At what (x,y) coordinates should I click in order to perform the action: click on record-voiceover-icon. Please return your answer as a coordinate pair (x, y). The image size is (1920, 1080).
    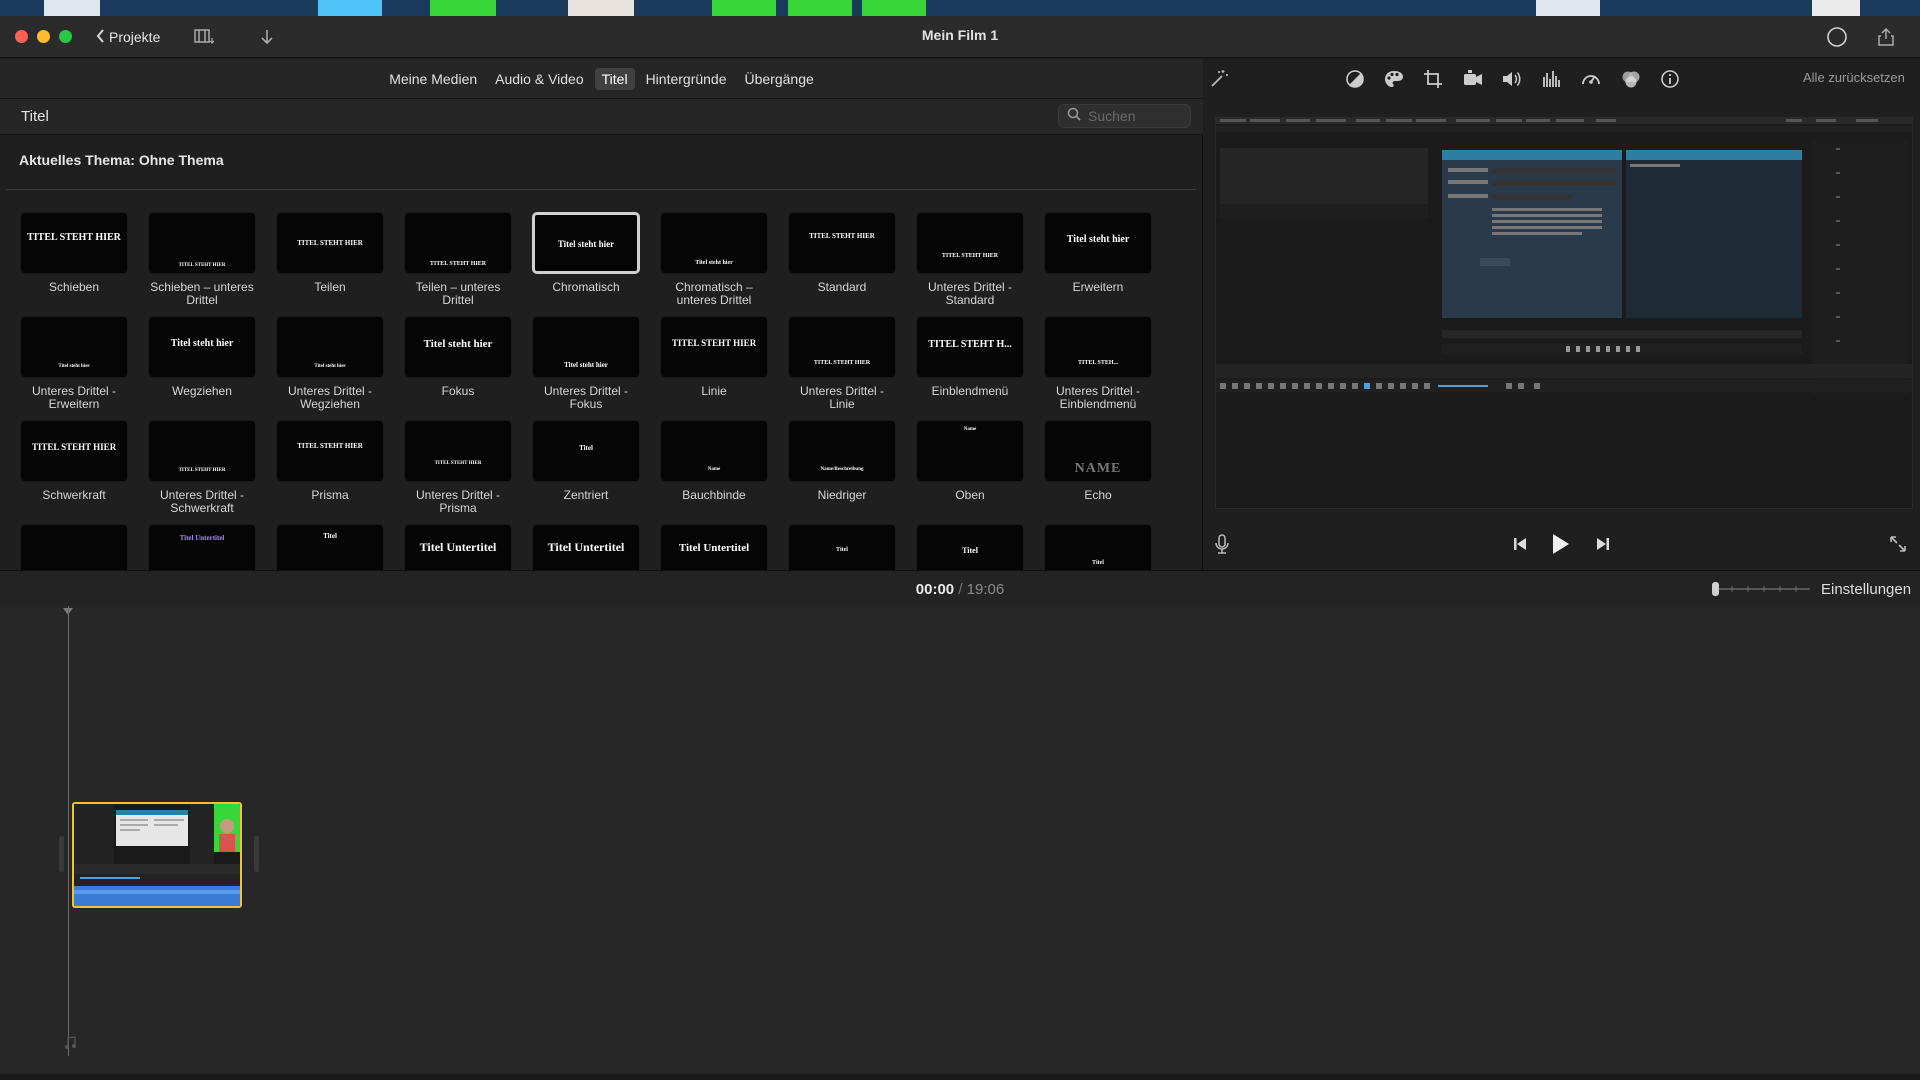
    Looking at the image, I should click on (1222, 544).